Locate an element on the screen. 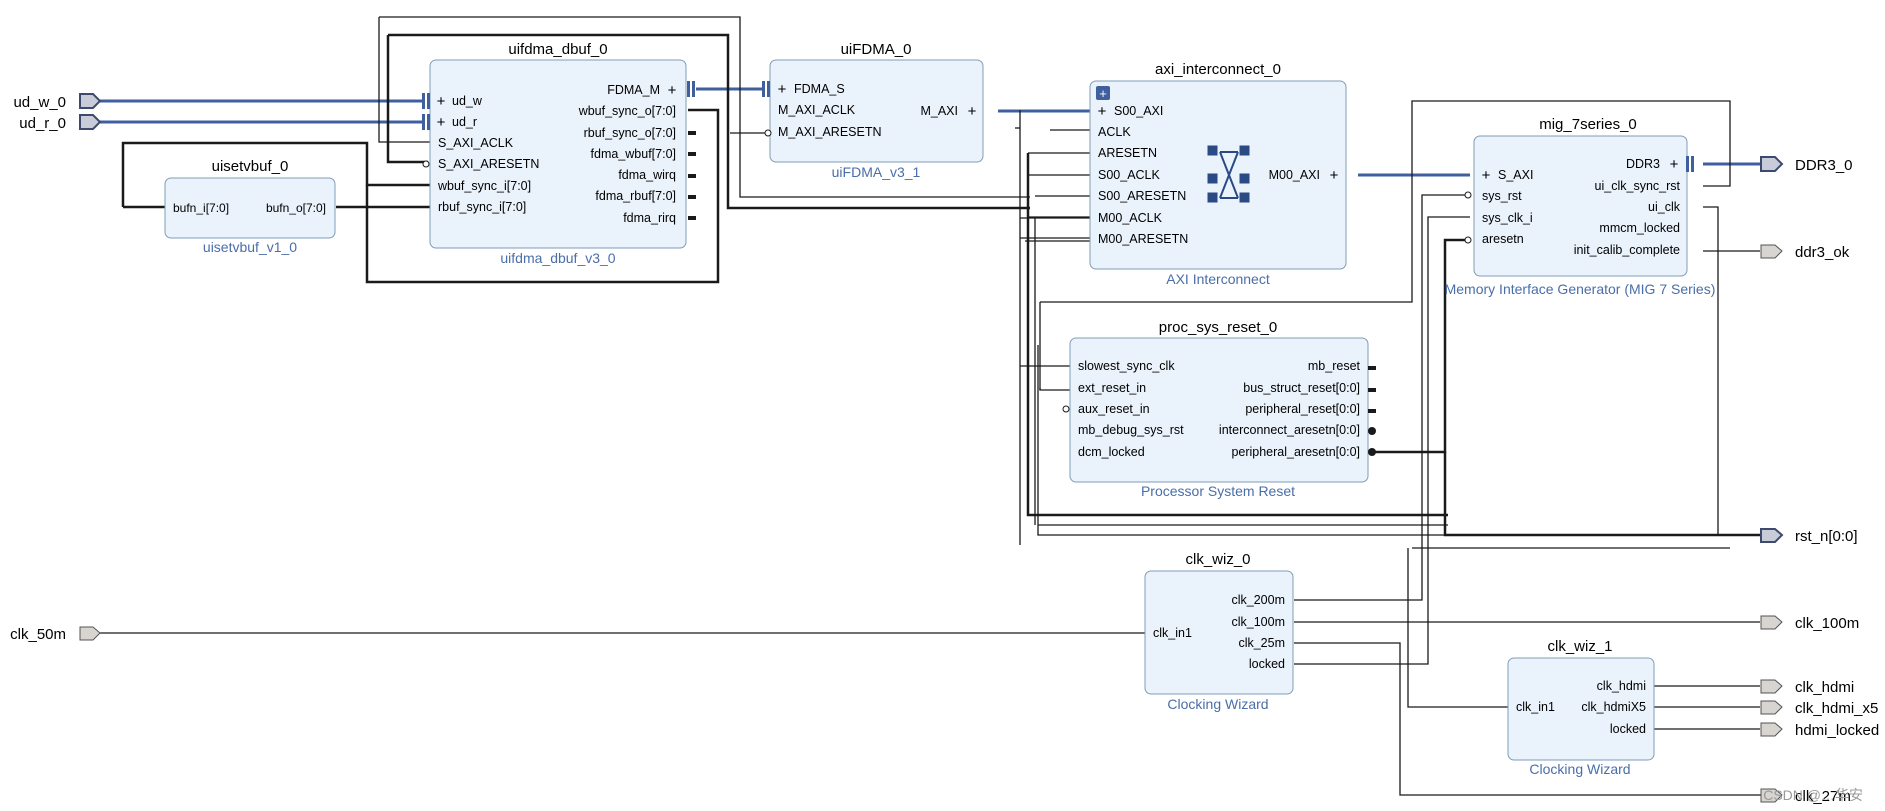 The height and width of the screenshot is (811, 1885). block-title: mig_7series_0 is located at coordinates (1588, 124).